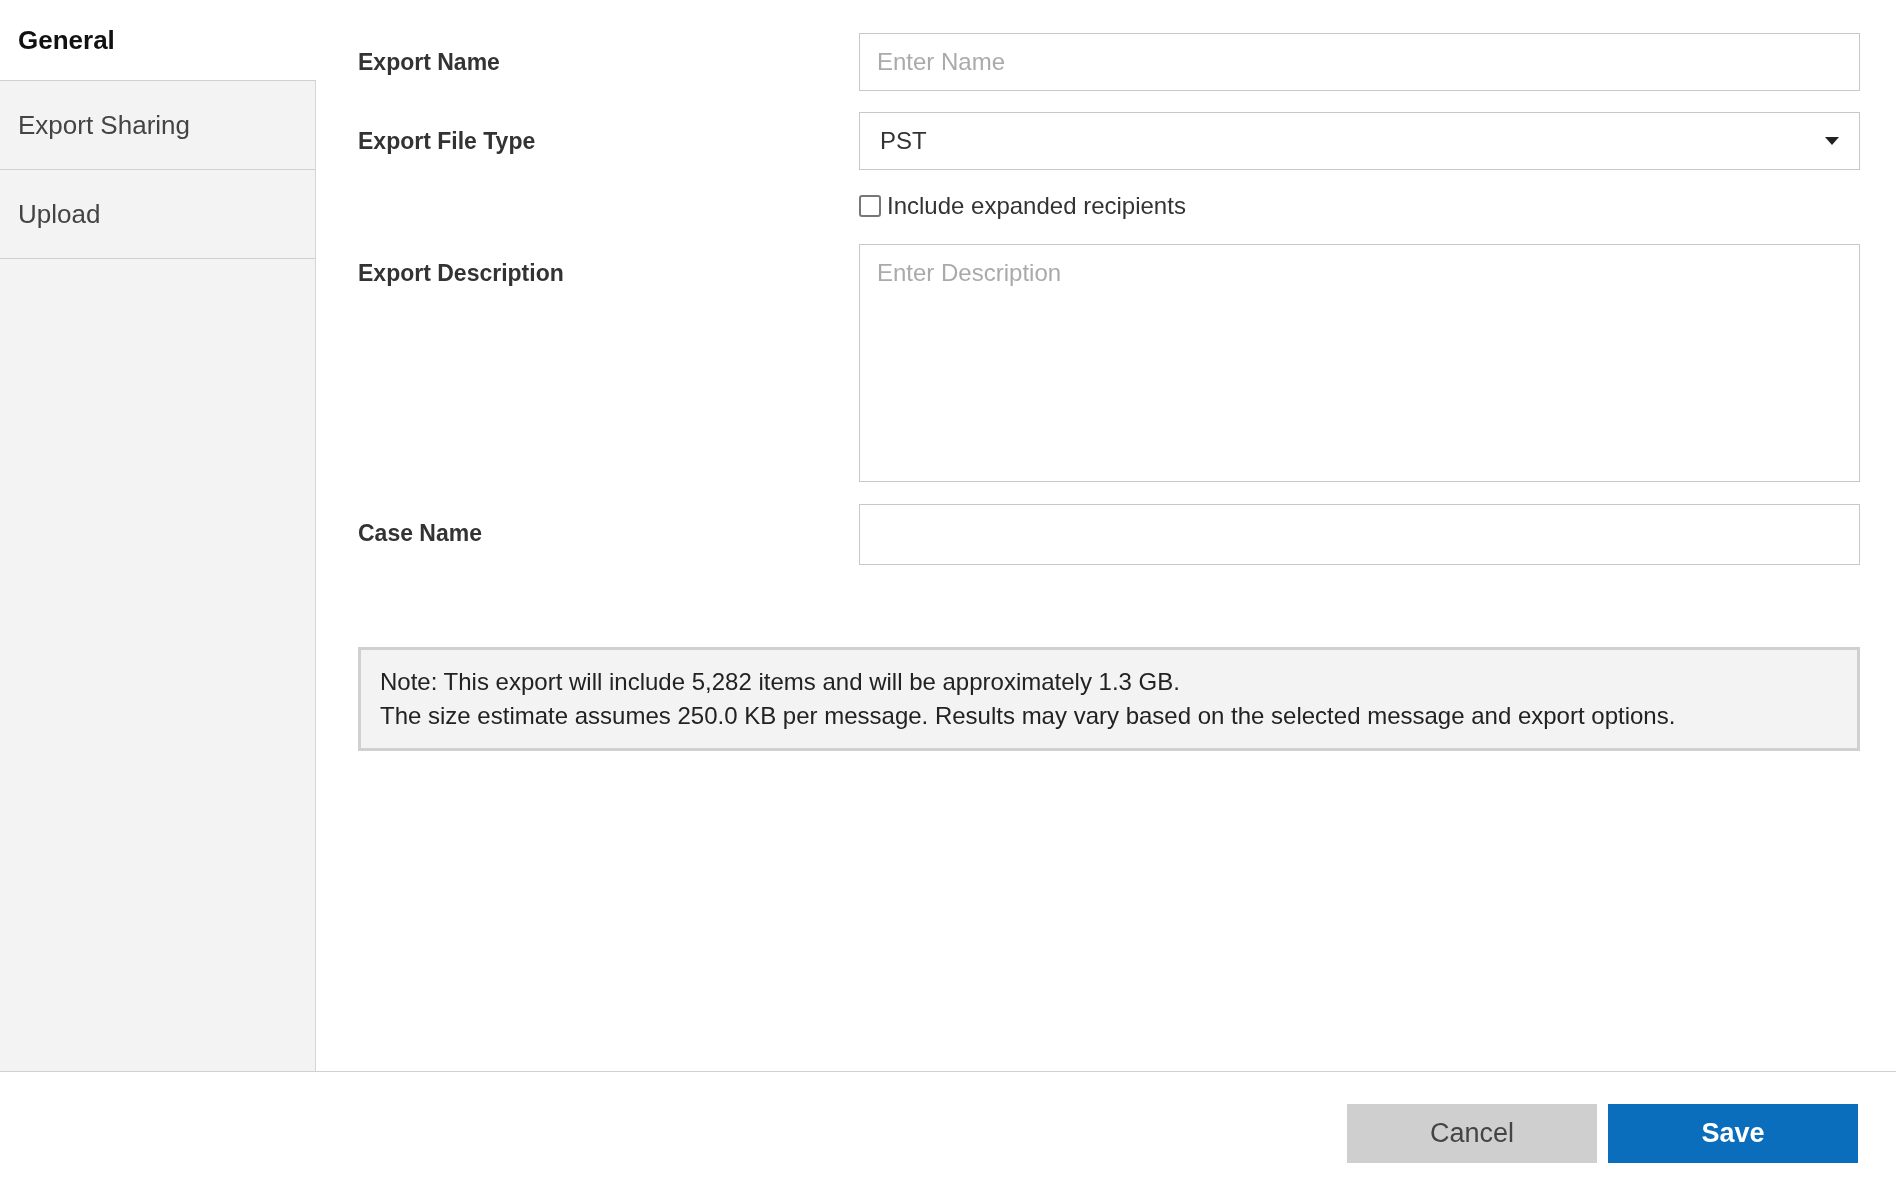 Image resolution: width=1896 pixels, height=1196 pixels. Describe the element at coordinates (1359, 363) in the screenshot. I see `export-description-field: Enter Description` at that location.